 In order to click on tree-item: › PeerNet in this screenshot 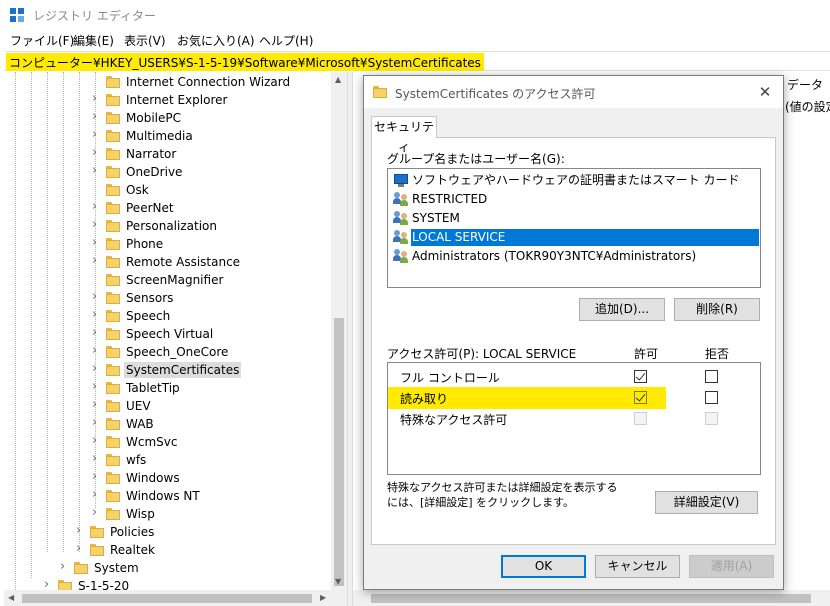, I will do `click(169, 208)`.